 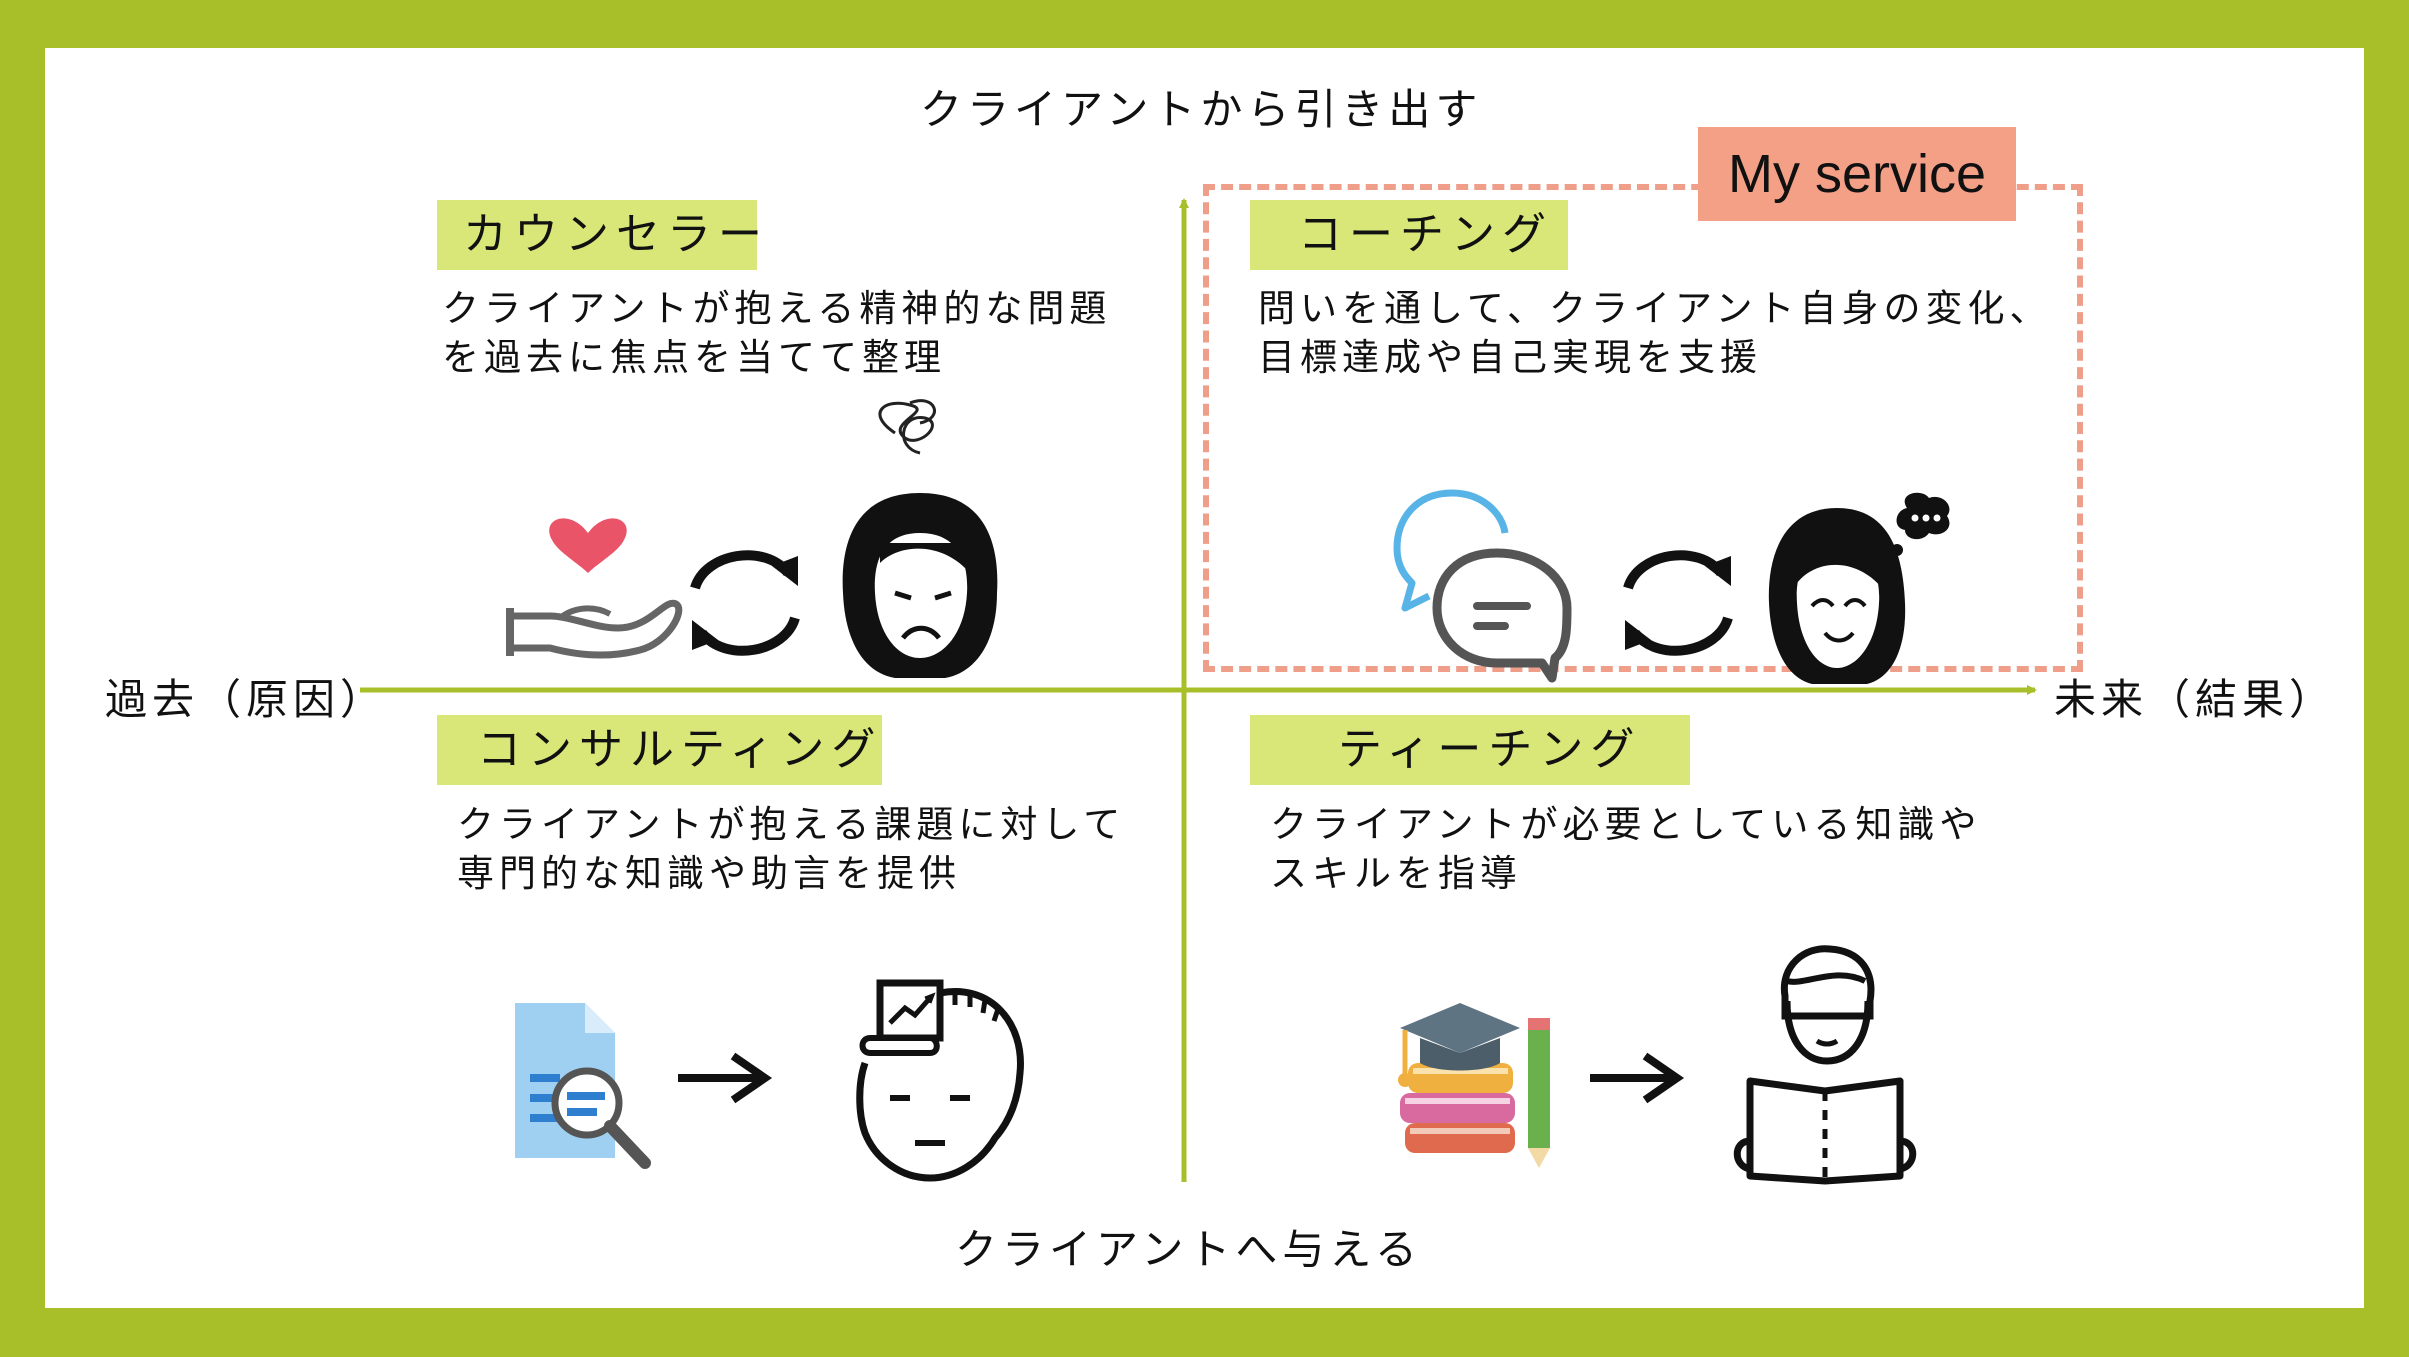 I want to click on axis-bottom-label: クライアントへ与える, so click(x=1189, y=1249).